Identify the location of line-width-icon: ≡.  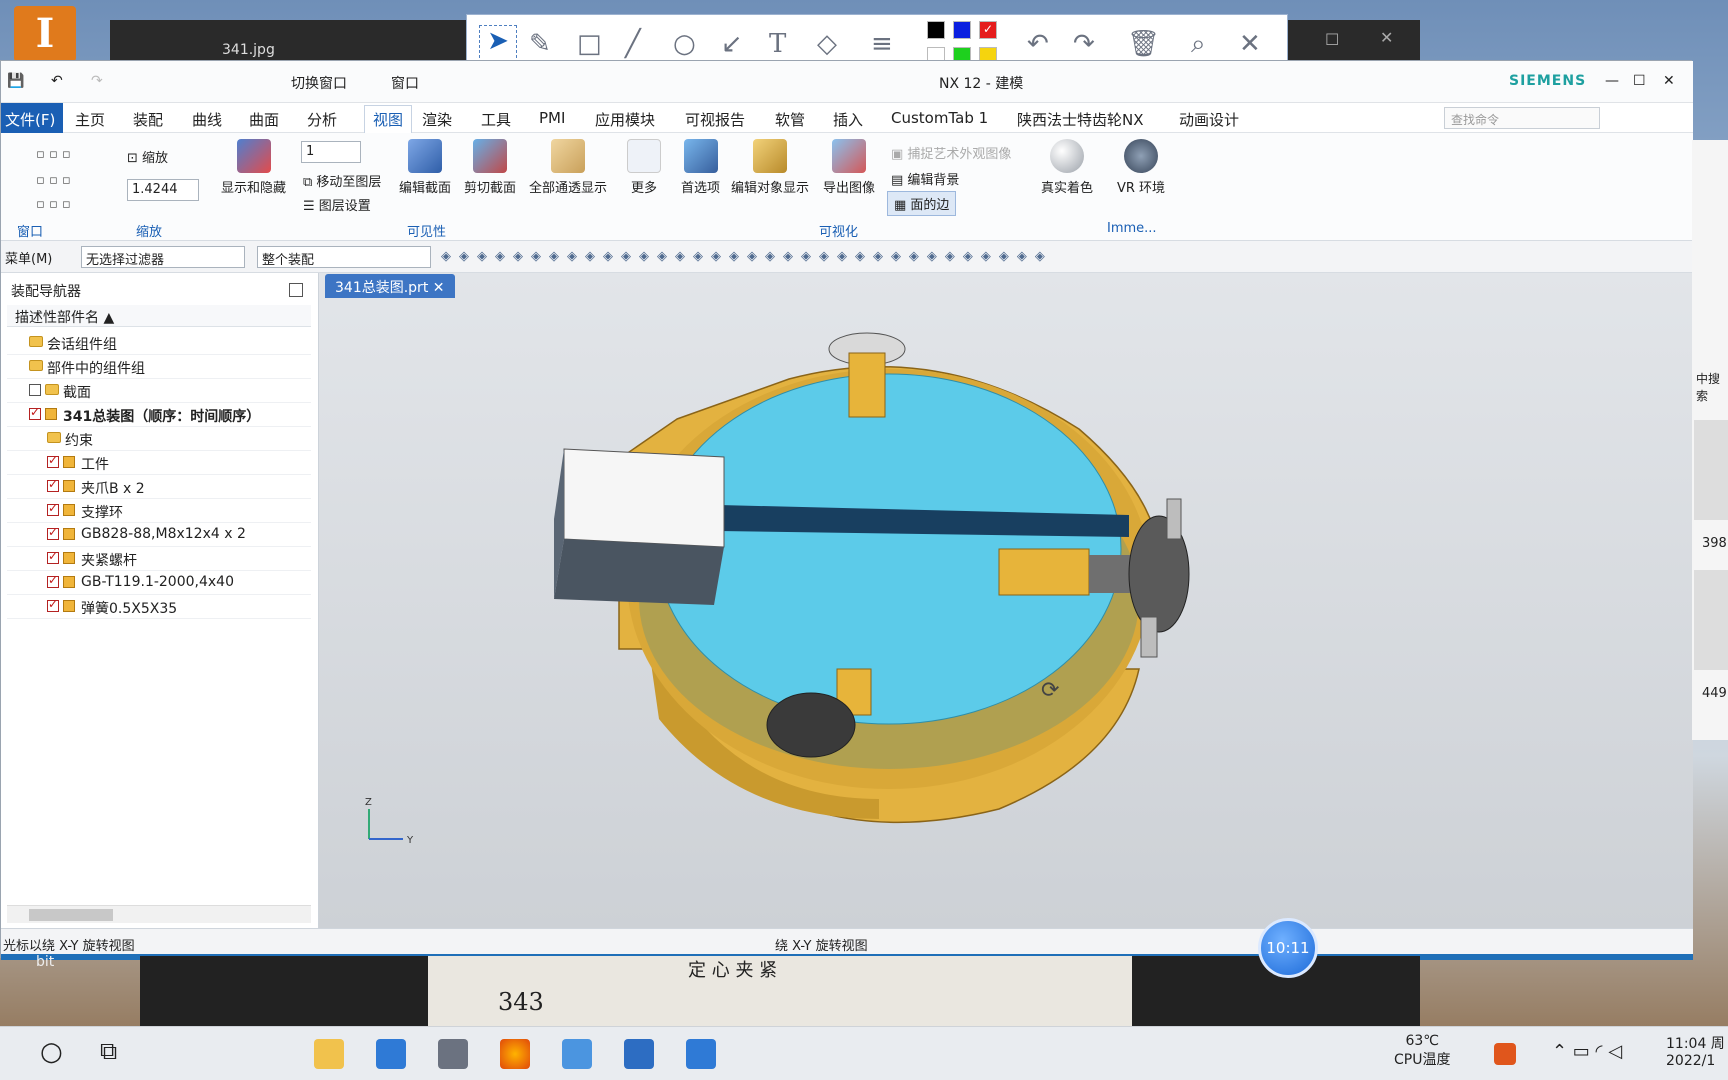
(882, 44).